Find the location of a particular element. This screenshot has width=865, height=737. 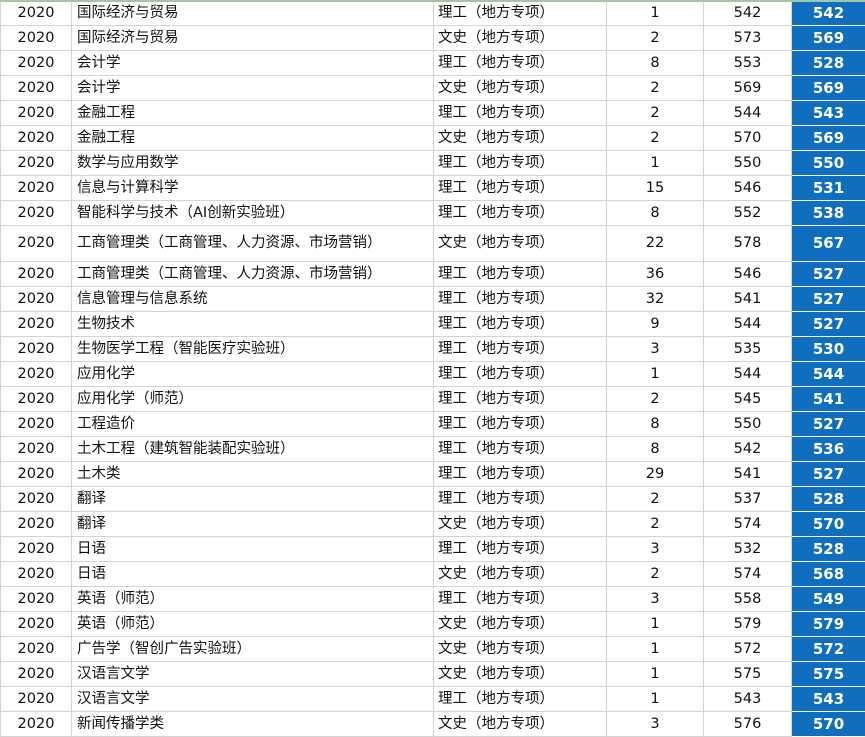

max-score-cell: 545 is located at coordinates (748, 399).